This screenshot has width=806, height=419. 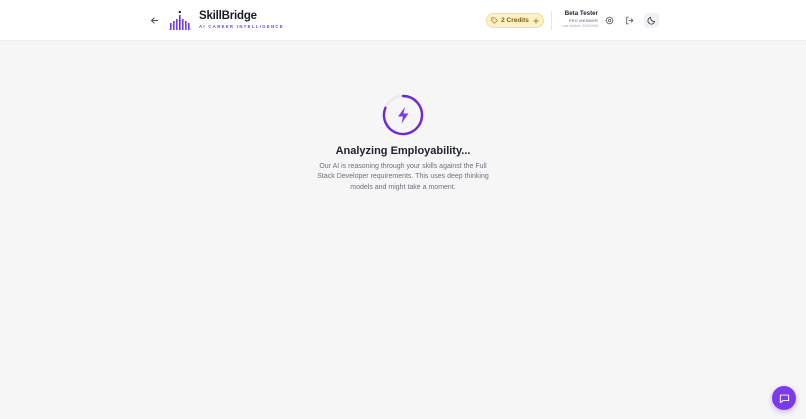 I want to click on logout-button, so click(x=629, y=20).